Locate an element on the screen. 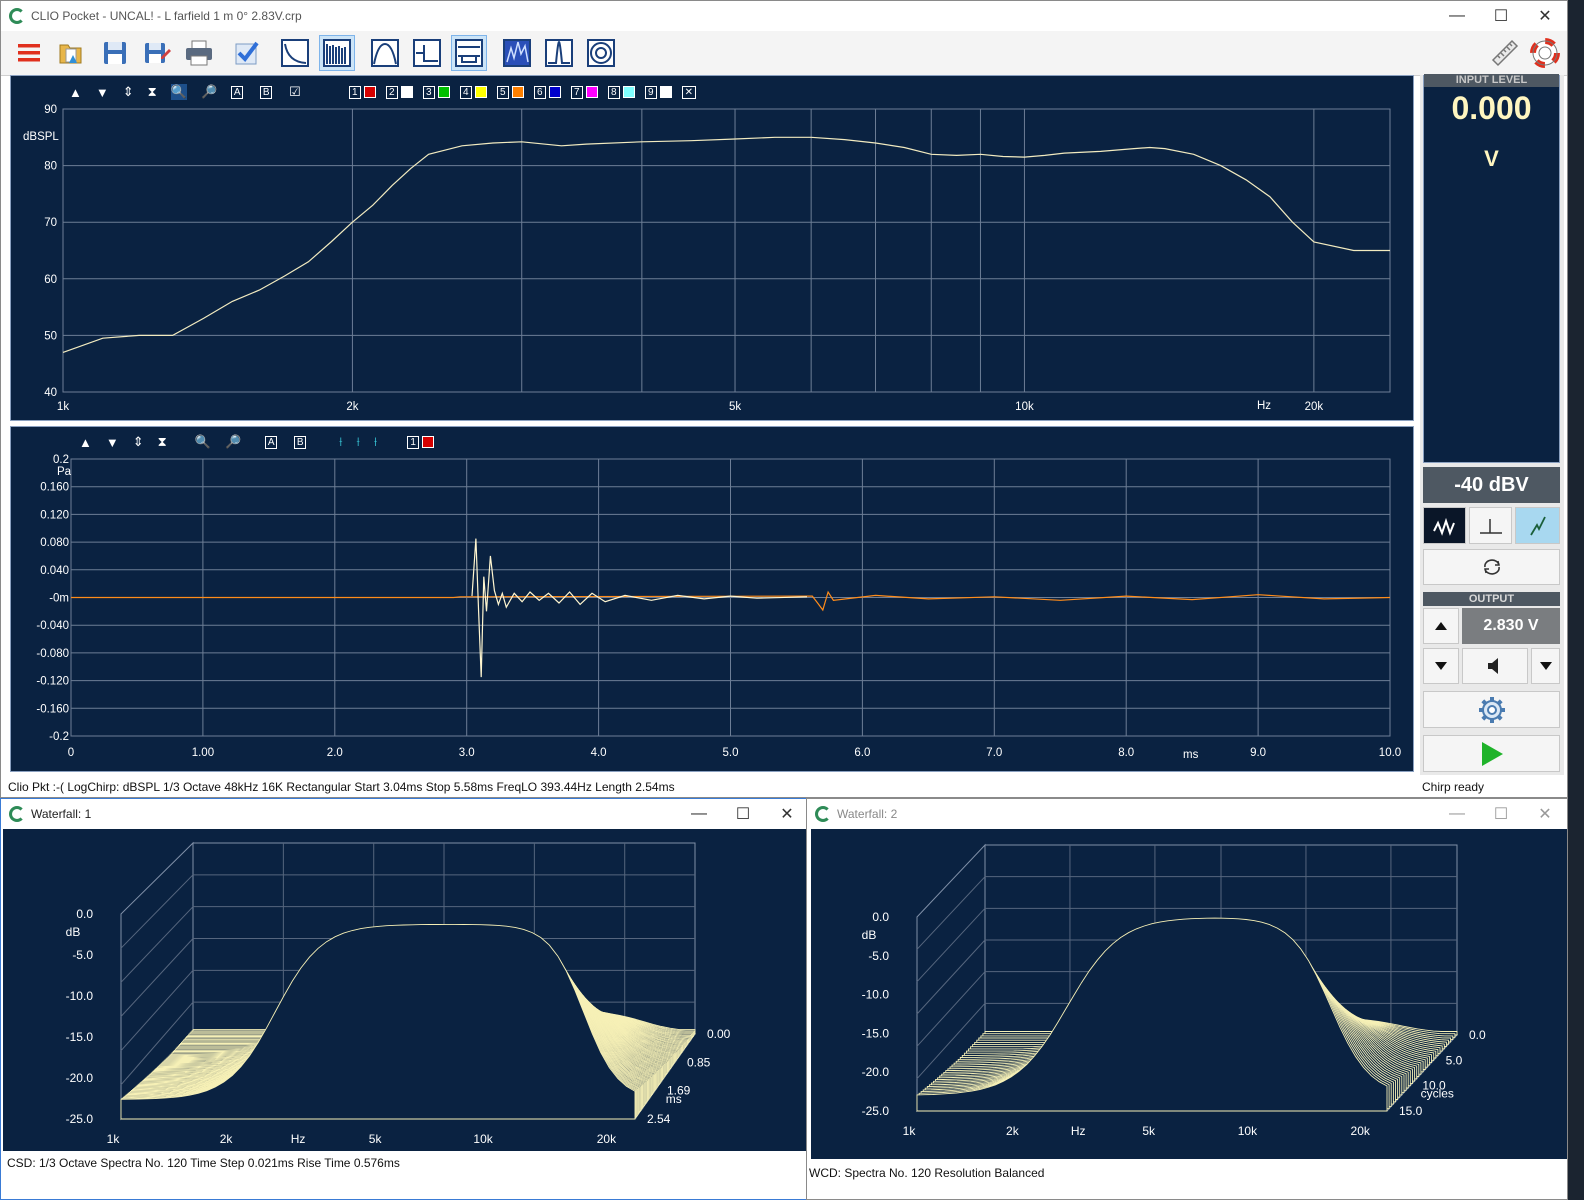 This screenshot has height=1200, width=1584. loop-button is located at coordinates (1491, 567).